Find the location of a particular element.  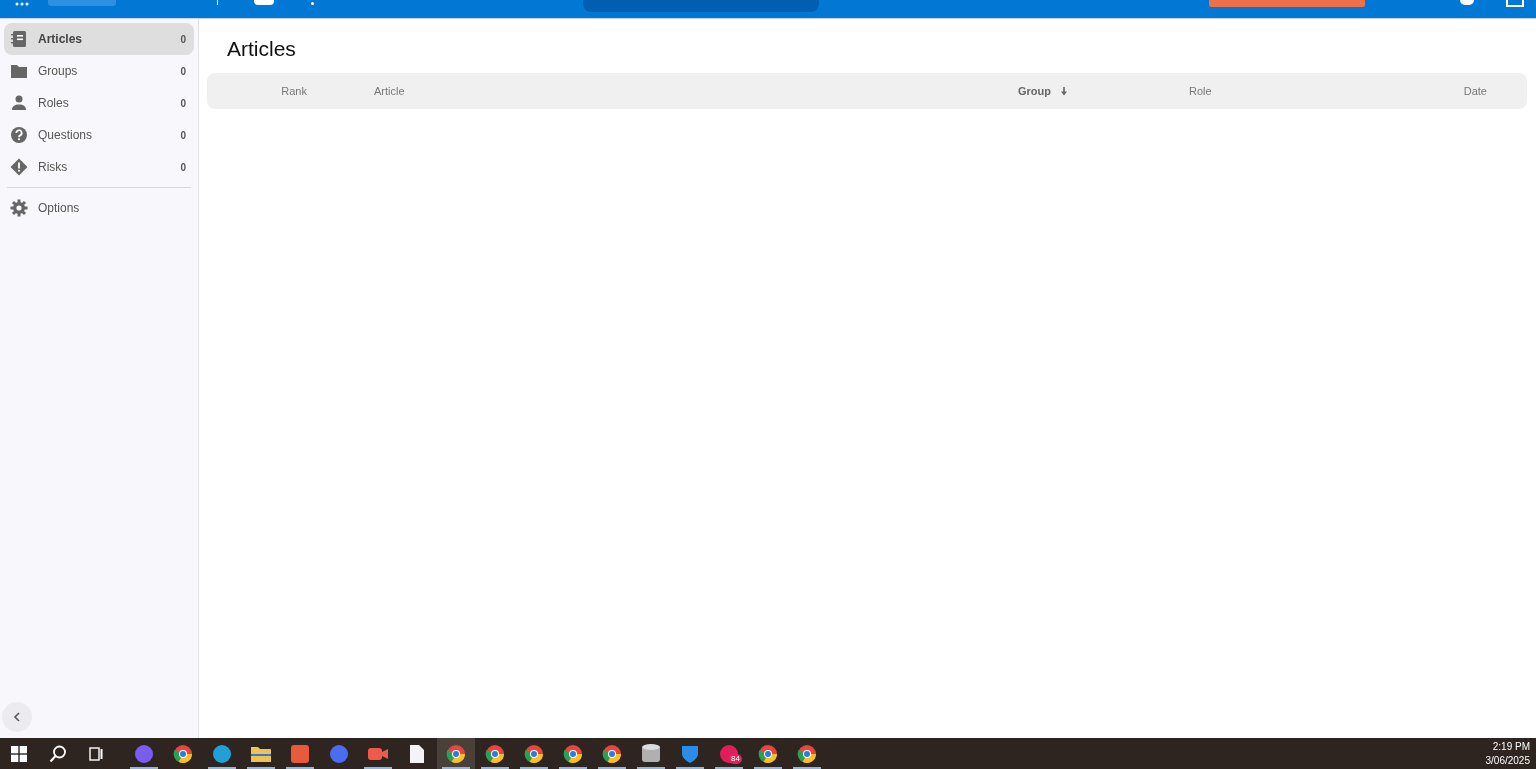

task-view-icon is located at coordinates (96, 753).